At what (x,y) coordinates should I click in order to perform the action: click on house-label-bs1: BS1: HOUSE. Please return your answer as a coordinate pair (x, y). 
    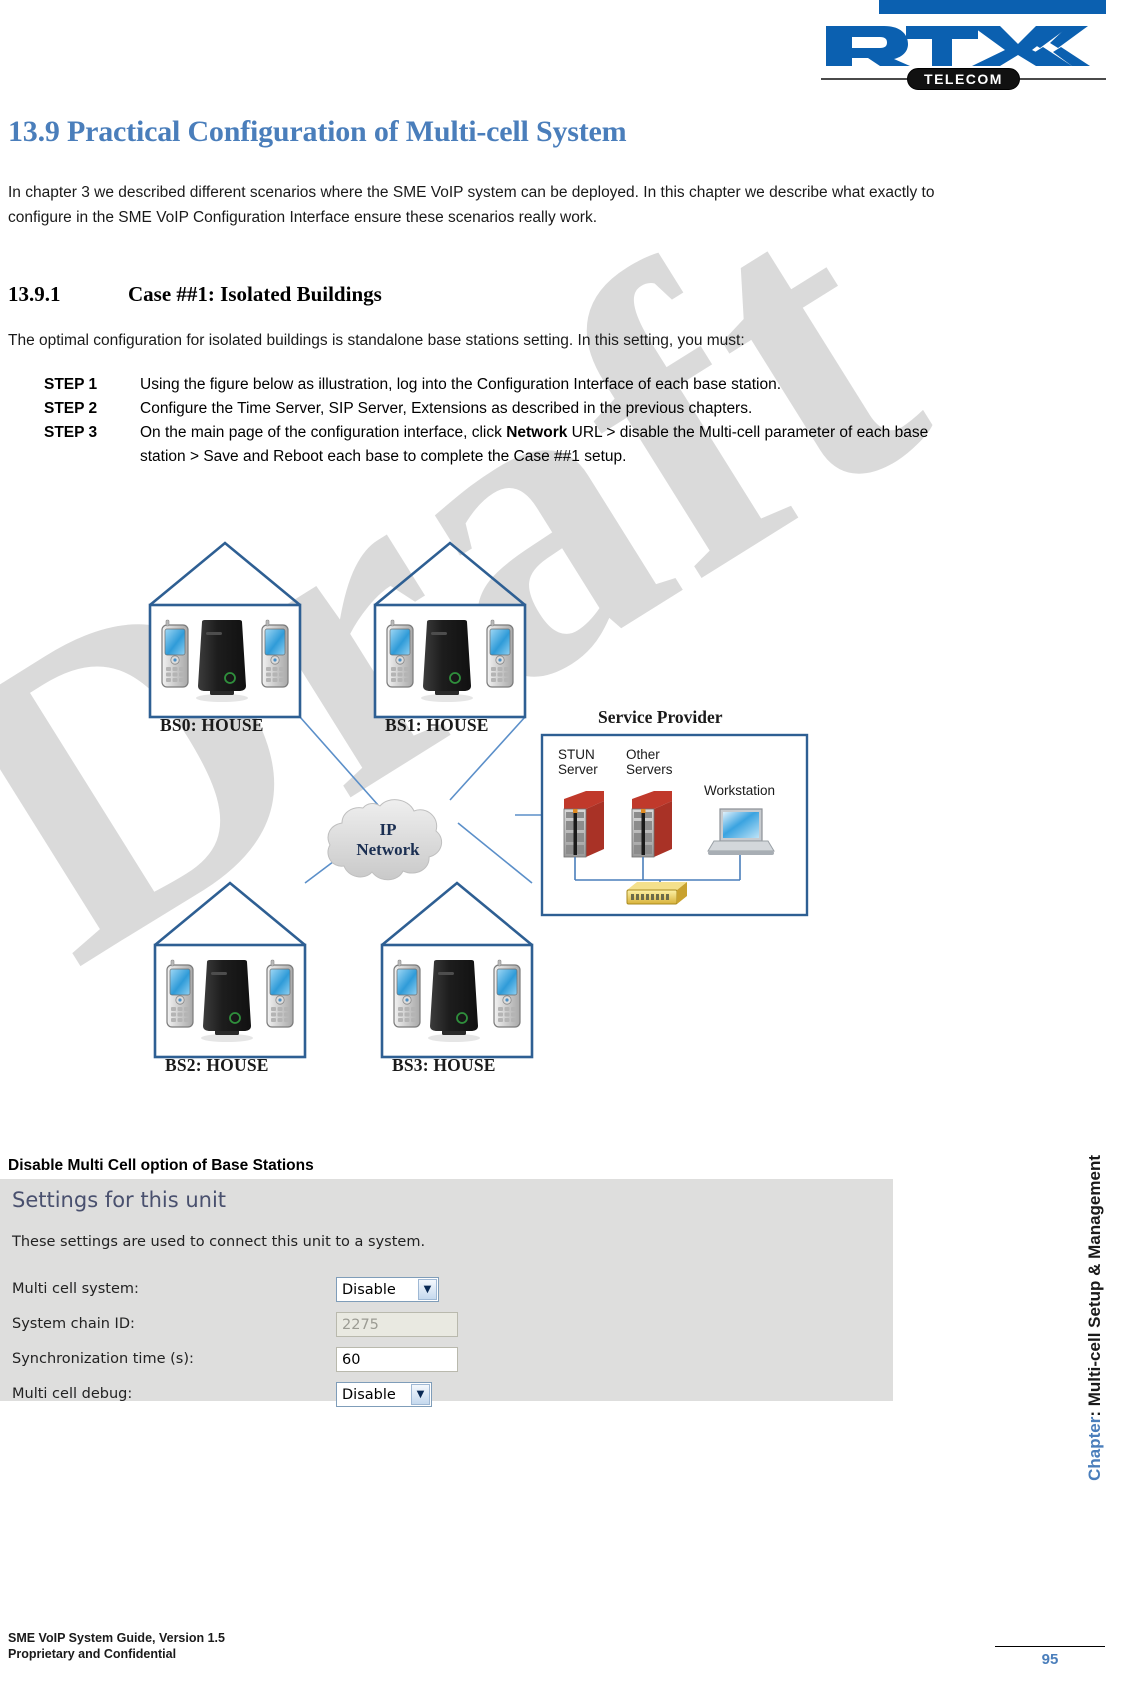
    Looking at the image, I should click on (437, 725).